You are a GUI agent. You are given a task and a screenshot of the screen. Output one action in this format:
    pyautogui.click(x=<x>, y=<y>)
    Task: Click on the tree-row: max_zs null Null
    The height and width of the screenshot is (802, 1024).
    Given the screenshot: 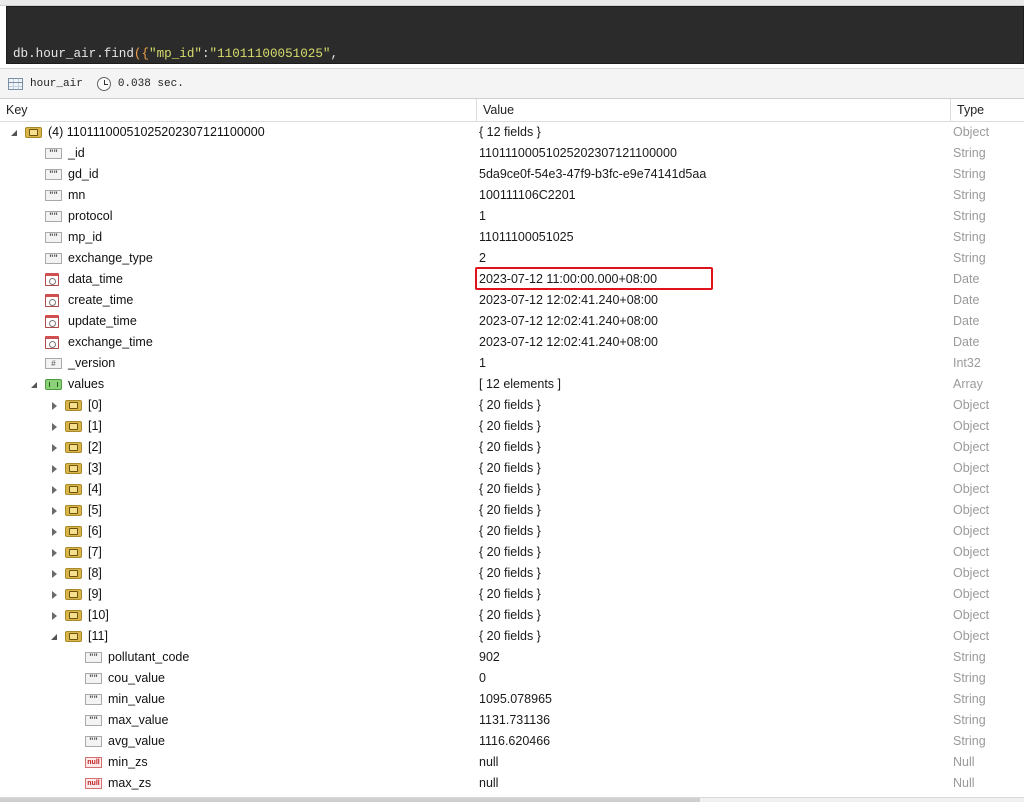 What is the action you would take?
    pyautogui.click(x=512, y=783)
    